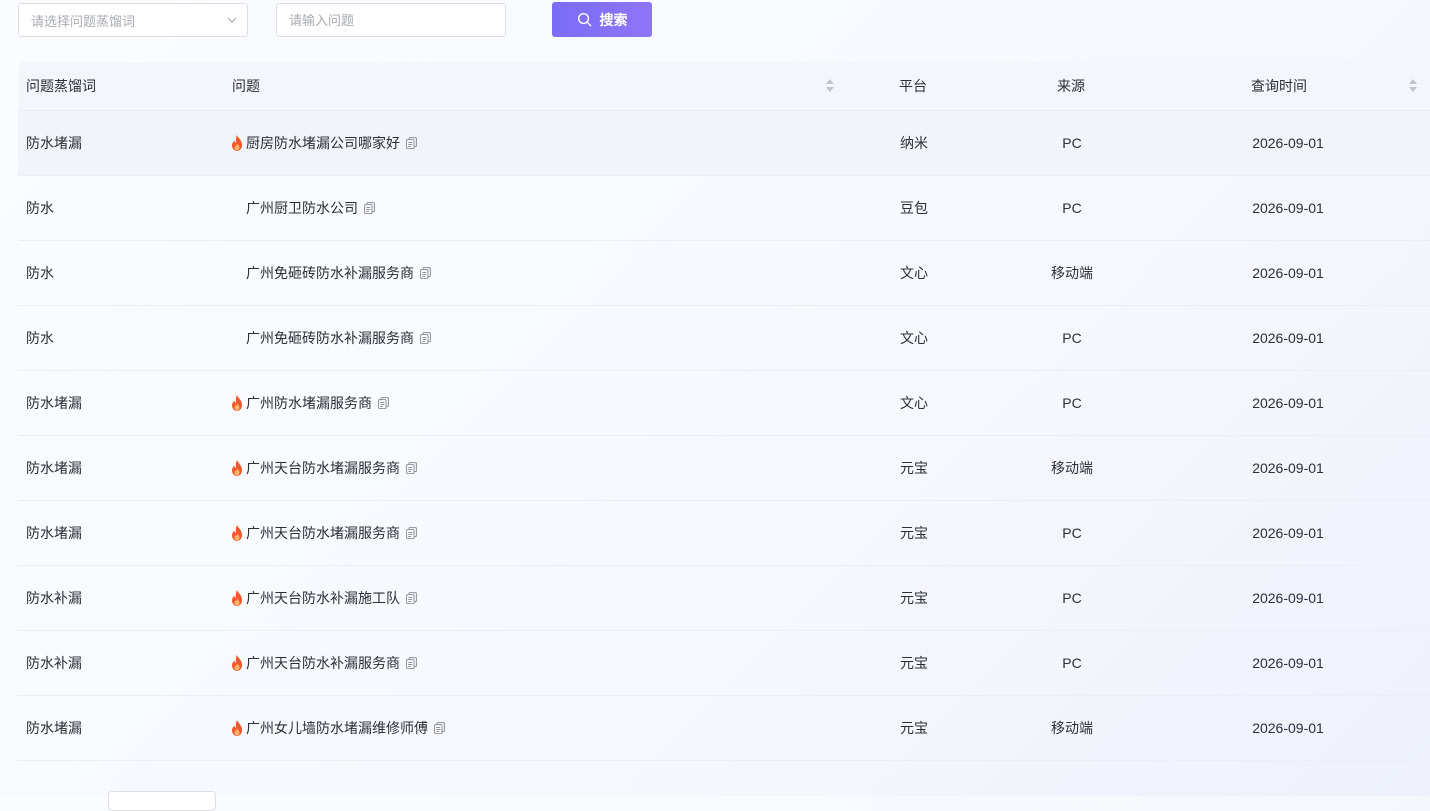 The image size is (1430, 811). I want to click on table-row: 防水堵漏 广州防水堵漏服务商 文心 PC 2026-09-01, so click(724, 403).